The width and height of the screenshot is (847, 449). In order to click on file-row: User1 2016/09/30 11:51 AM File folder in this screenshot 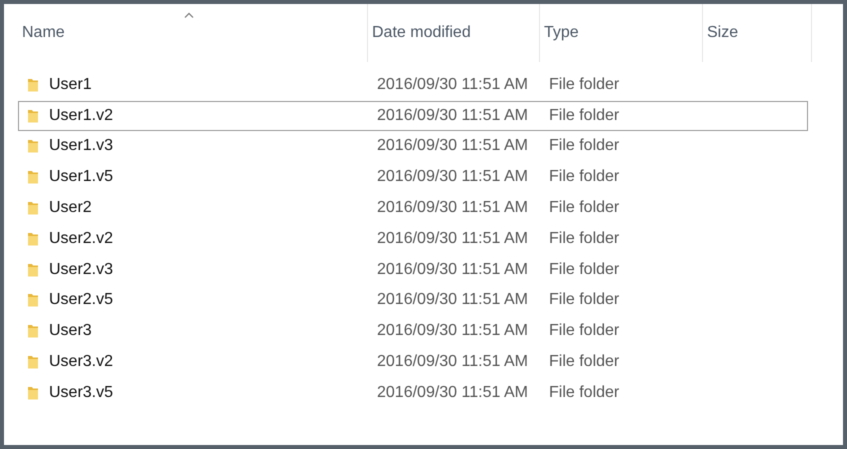, I will do `click(413, 85)`.